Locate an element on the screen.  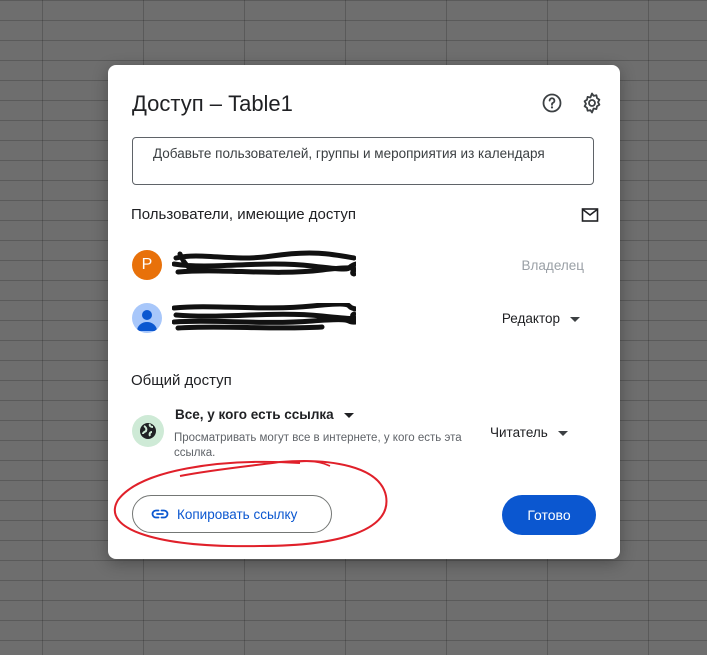
general-access-title: Общий доступ is located at coordinates (181, 380).